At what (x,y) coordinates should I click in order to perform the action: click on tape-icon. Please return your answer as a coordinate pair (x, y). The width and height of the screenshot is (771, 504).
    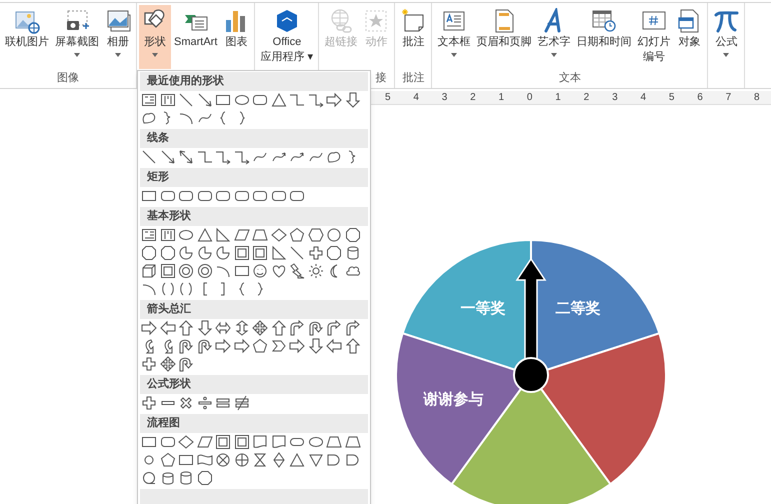
    Looking at the image, I should click on (204, 460).